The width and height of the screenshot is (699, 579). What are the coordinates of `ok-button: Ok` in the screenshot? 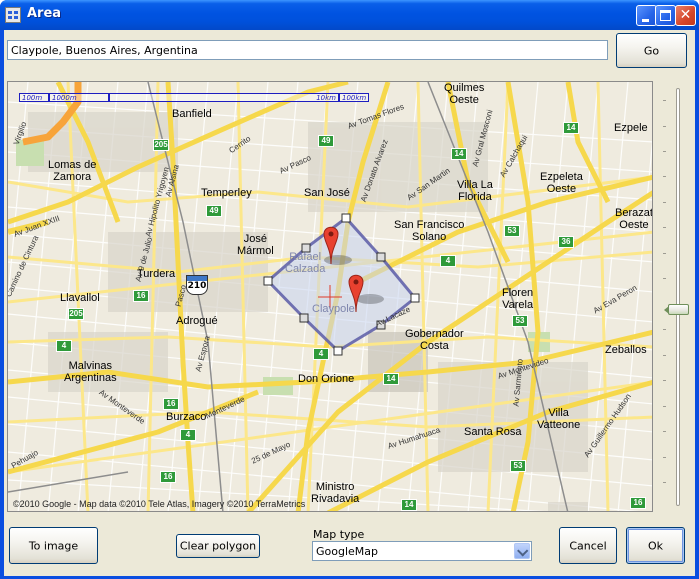 It's located at (655, 545).